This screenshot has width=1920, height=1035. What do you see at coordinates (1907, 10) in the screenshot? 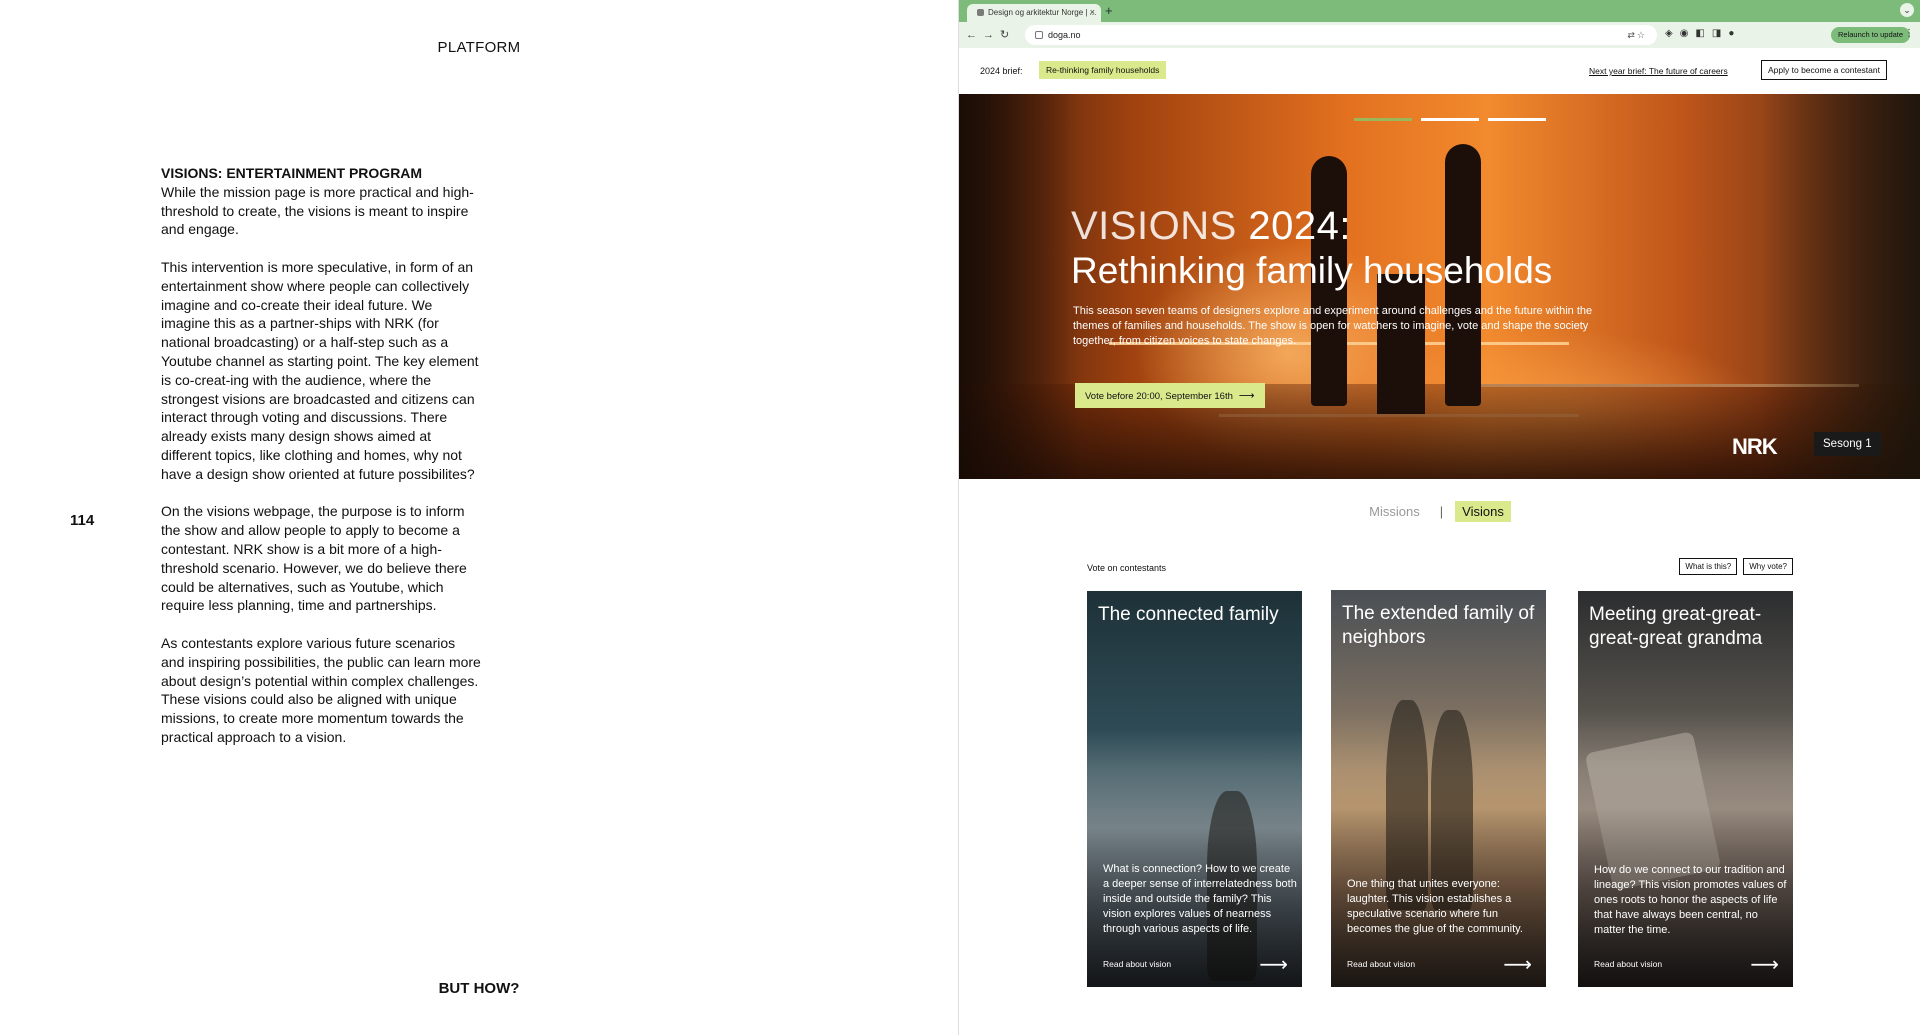
I see `chevron-down-icon: ⌄` at bounding box center [1907, 10].